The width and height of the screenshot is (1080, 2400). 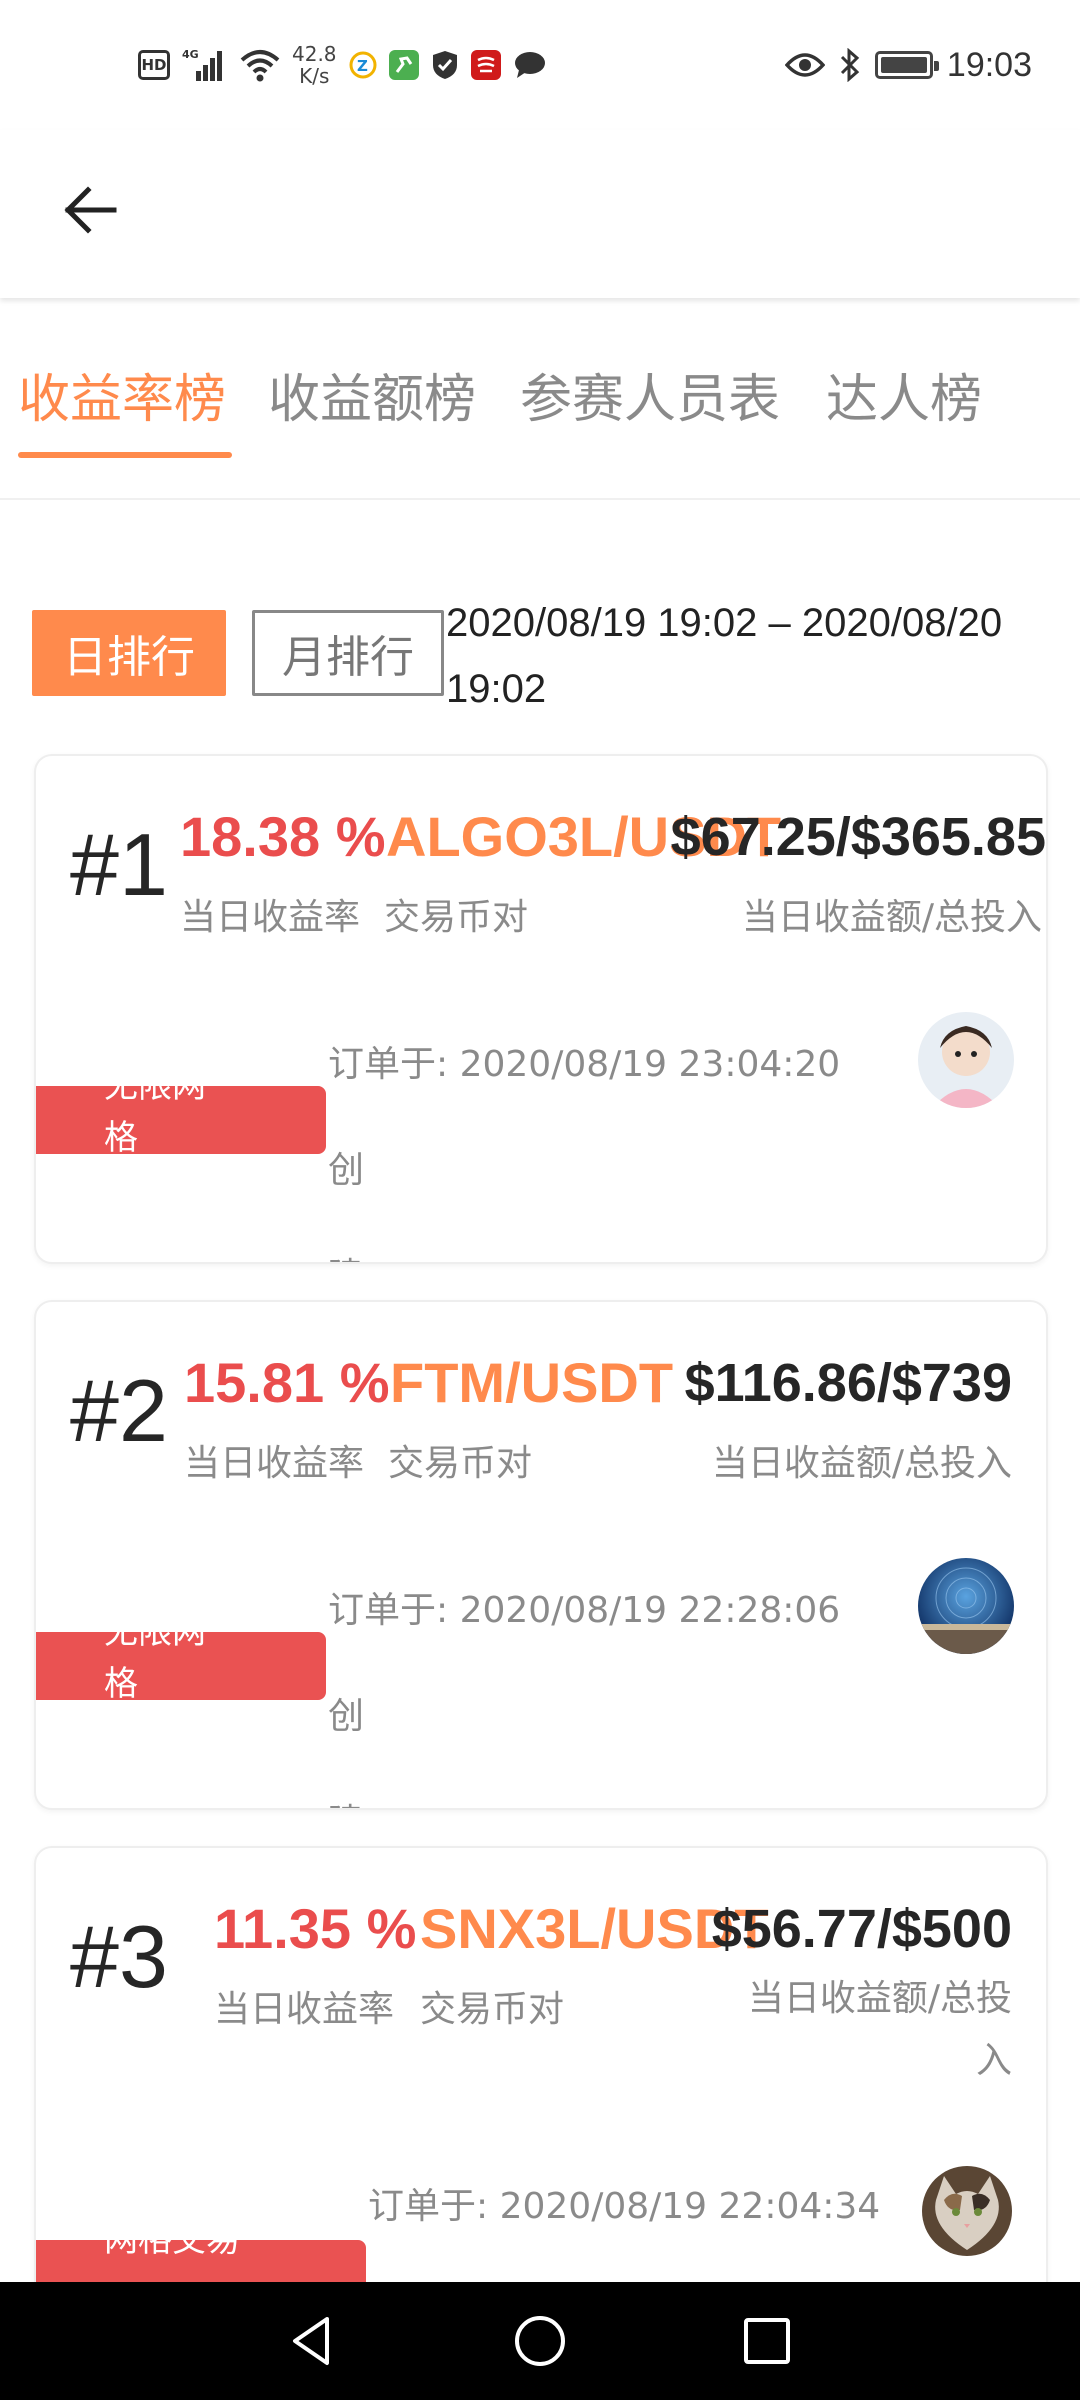 What do you see at coordinates (205, 65) in the screenshot?
I see `signal-icon: 4G` at bounding box center [205, 65].